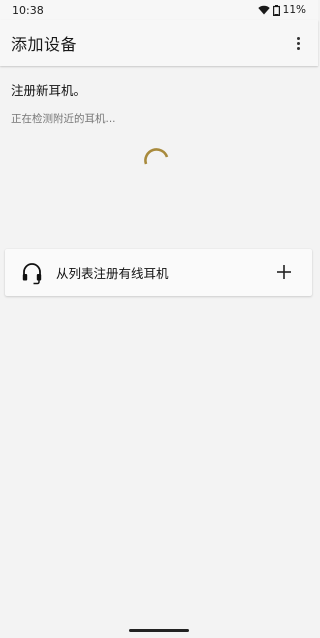 The width and height of the screenshot is (320, 638). Describe the element at coordinates (159, 630) in the screenshot. I see `navigation-handle` at that location.